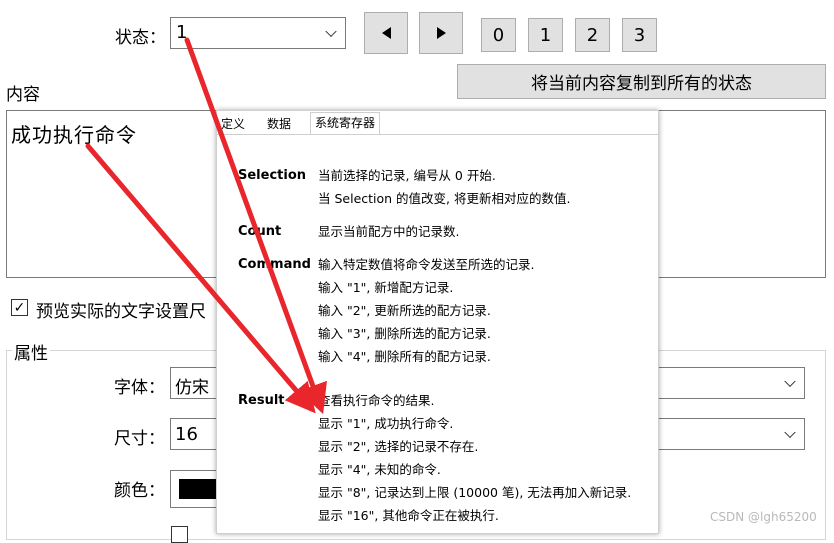 The width and height of the screenshot is (834, 543). What do you see at coordinates (763, 517) in the screenshot?
I see `watermark: CSDN @lgh65200` at bounding box center [763, 517].